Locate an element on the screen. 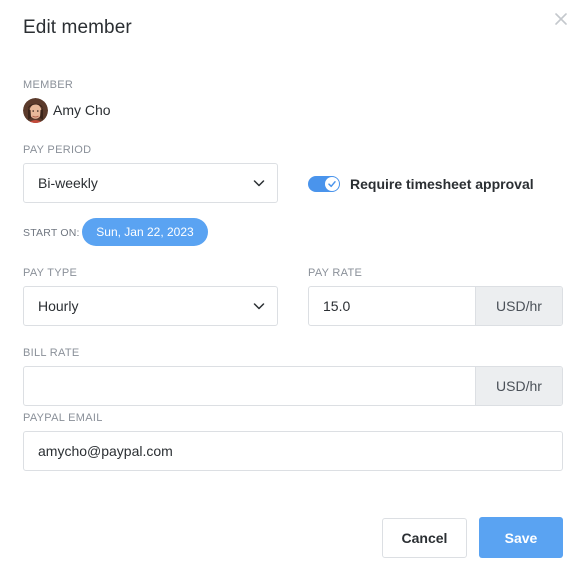 This screenshot has height=577, width=586. timesheet-approval-toggle is located at coordinates (324, 184).